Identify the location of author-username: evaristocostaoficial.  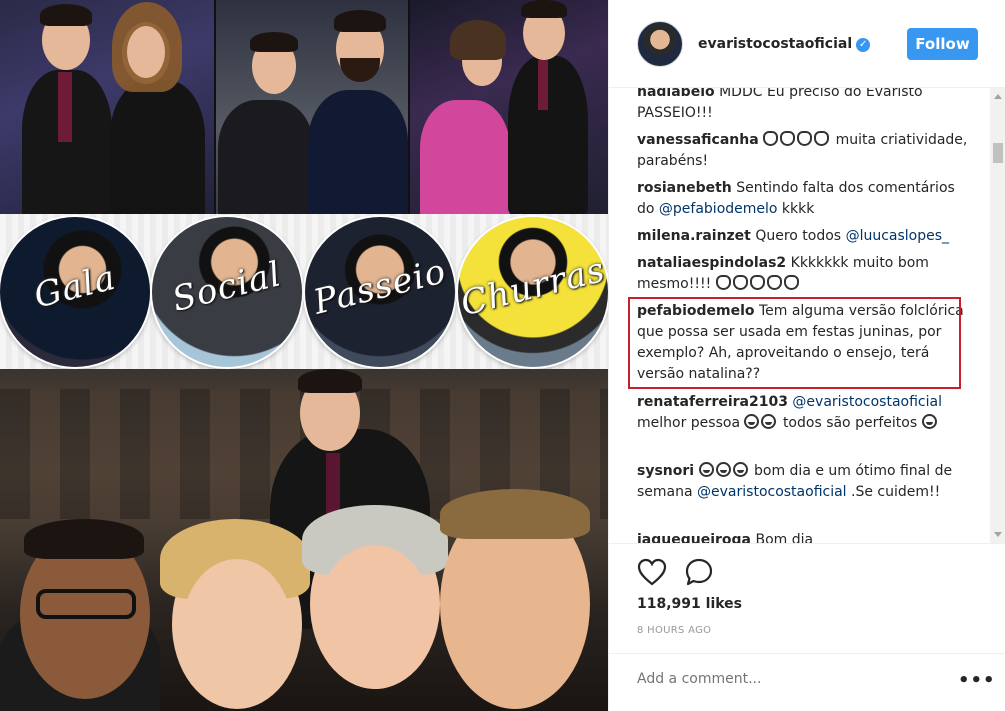
(775, 44).